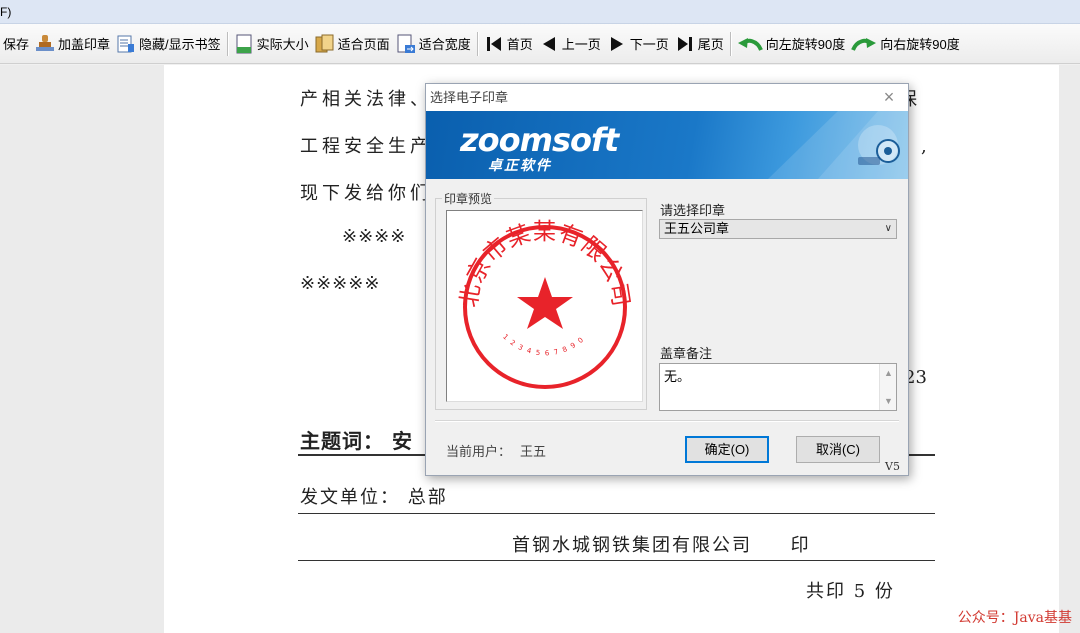 The image size is (1080, 633). What do you see at coordinates (686, 353) in the screenshot?
I see `remark-label: 盖章备注` at bounding box center [686, 353].